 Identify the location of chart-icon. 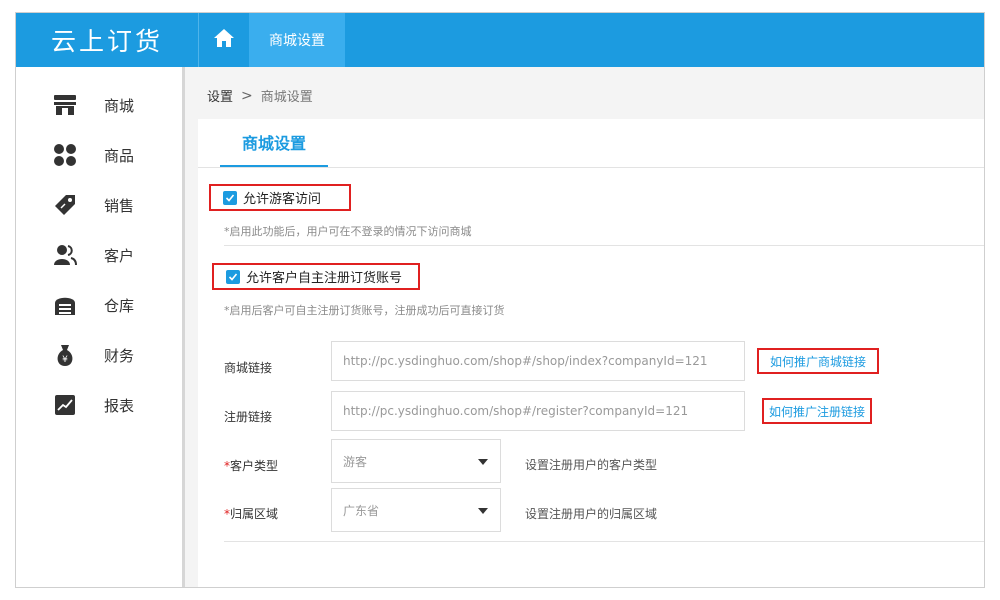
(65, 405).